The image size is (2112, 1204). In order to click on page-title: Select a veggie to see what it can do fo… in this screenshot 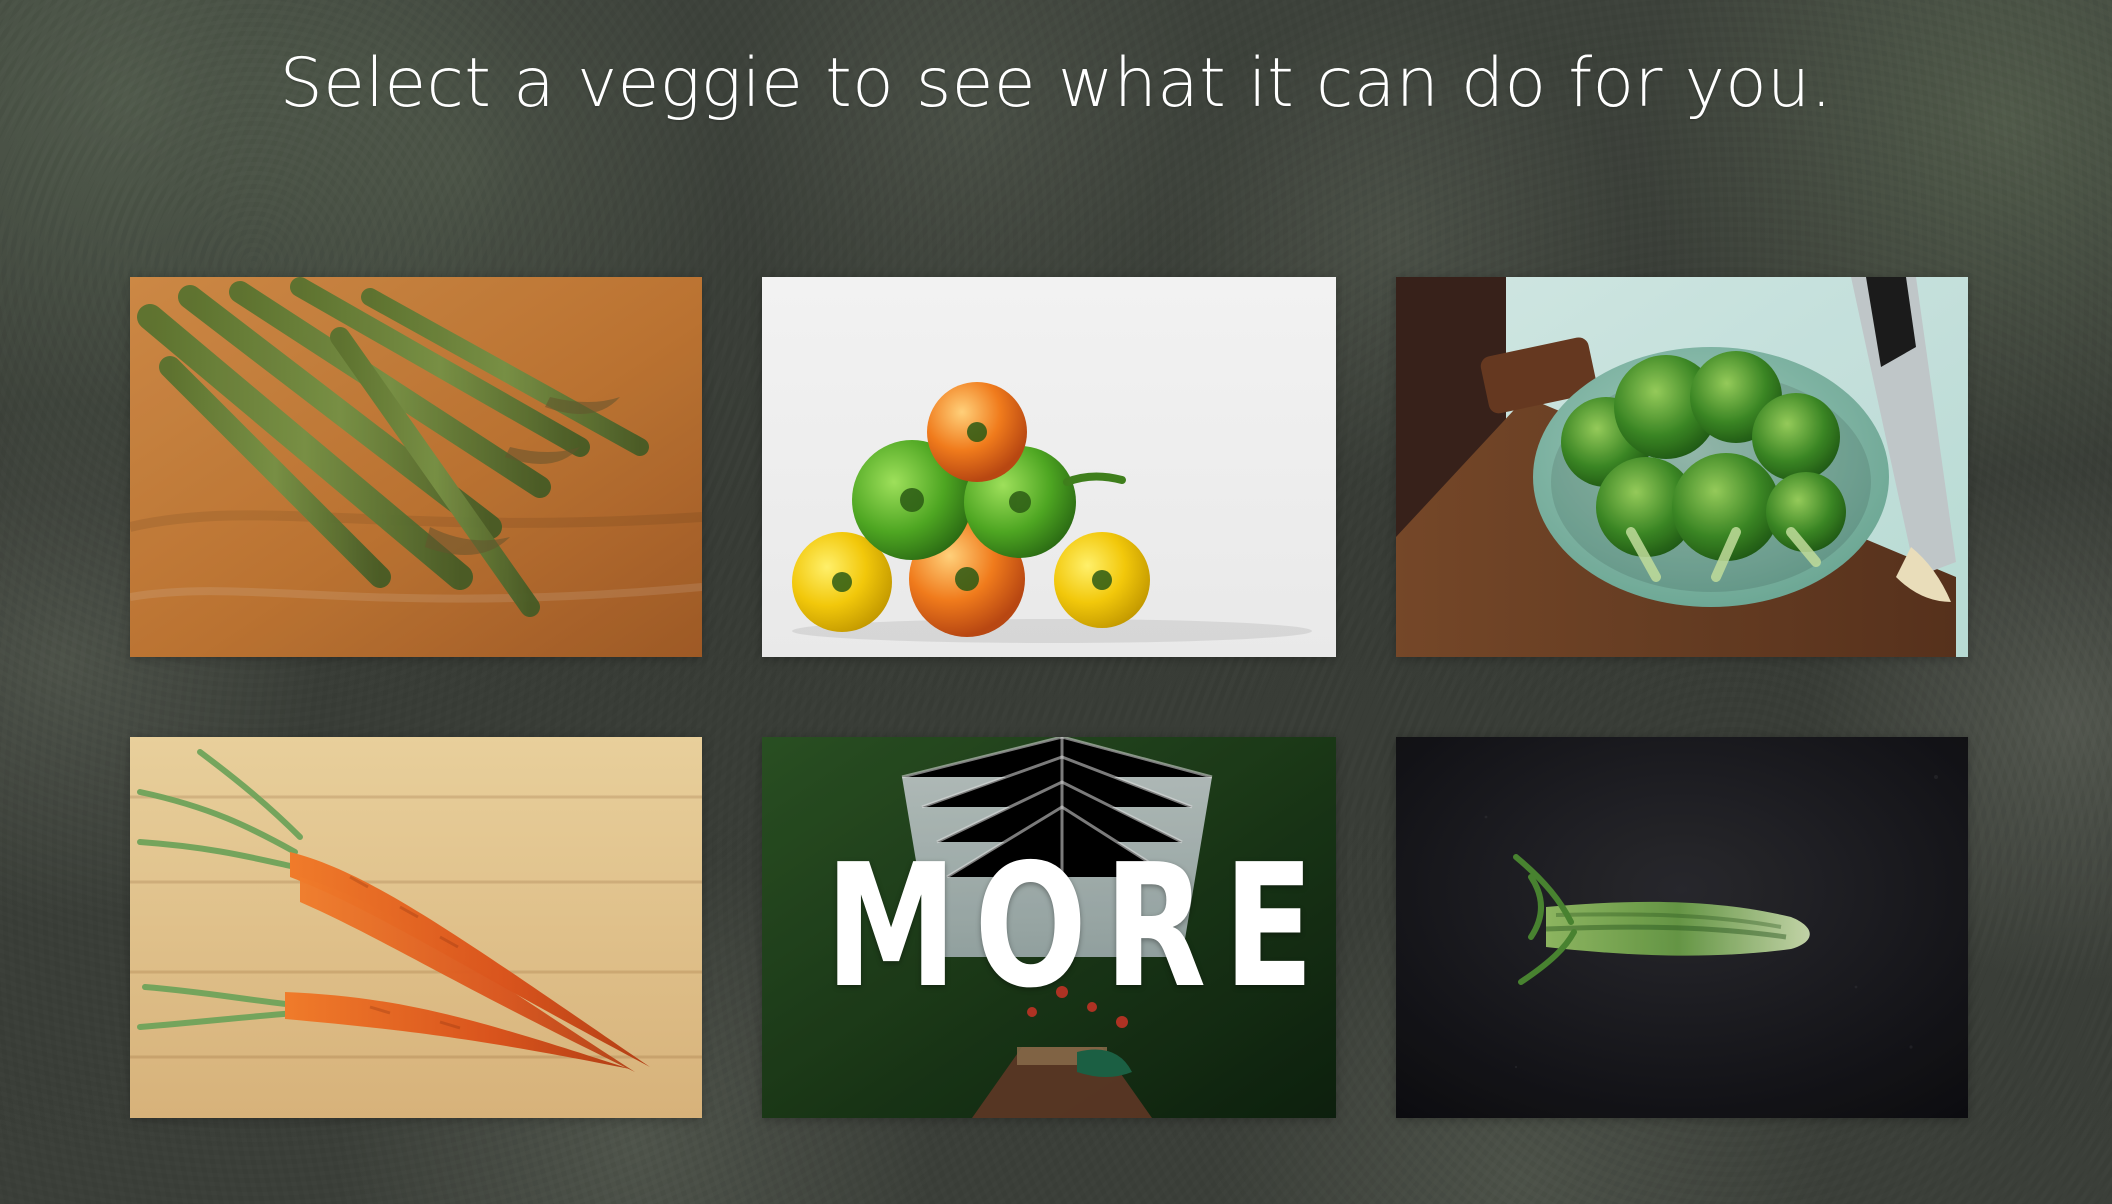, I will do `click(1056, 83)`.